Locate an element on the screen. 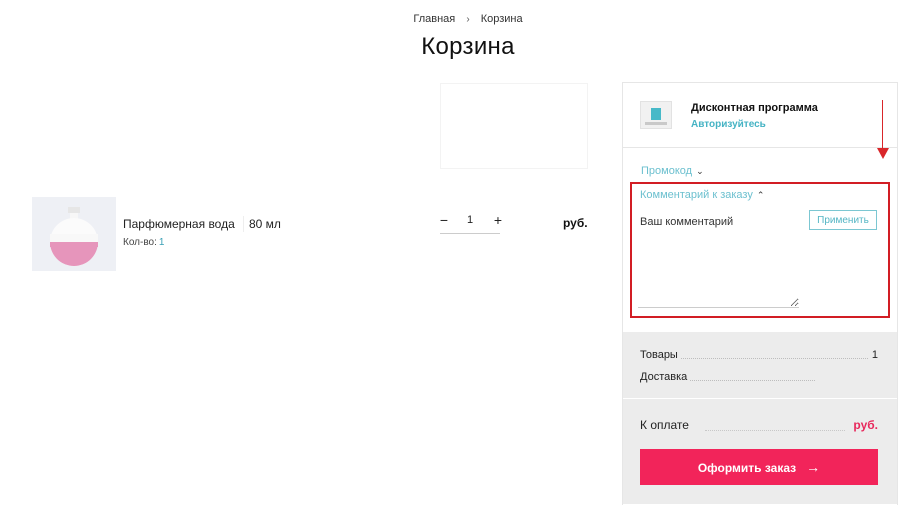 Image resolution: width=900 pixels, height=505 pixels. perfume-bottle-icon is located at coordinates (74, 236).